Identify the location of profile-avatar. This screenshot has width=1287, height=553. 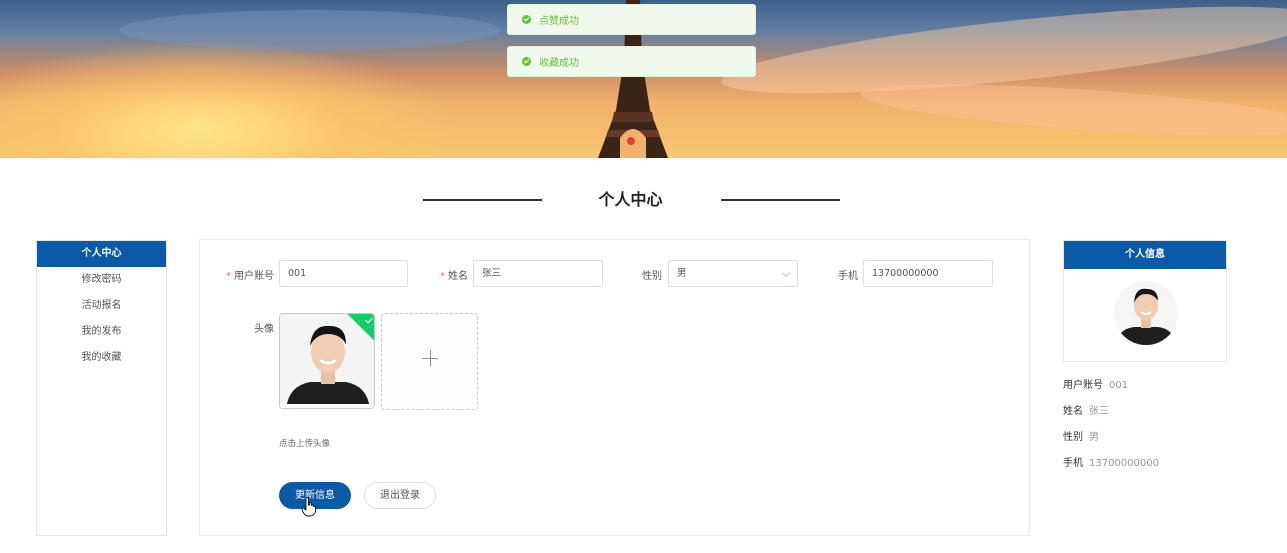
(1146, 313).